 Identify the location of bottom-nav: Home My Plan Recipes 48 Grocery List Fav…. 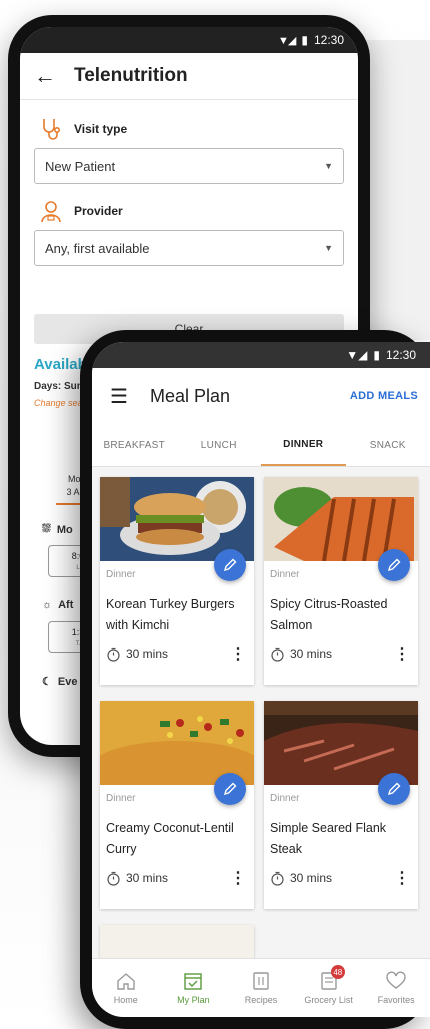
(261, 987).